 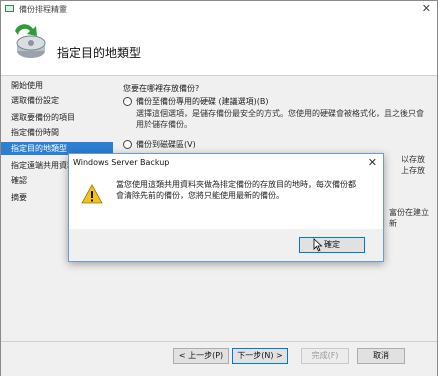 What do you see at coordinates (381, 356) in the screenshot?
I see `cancel-button: 取消` at bounding box center [381, 356].